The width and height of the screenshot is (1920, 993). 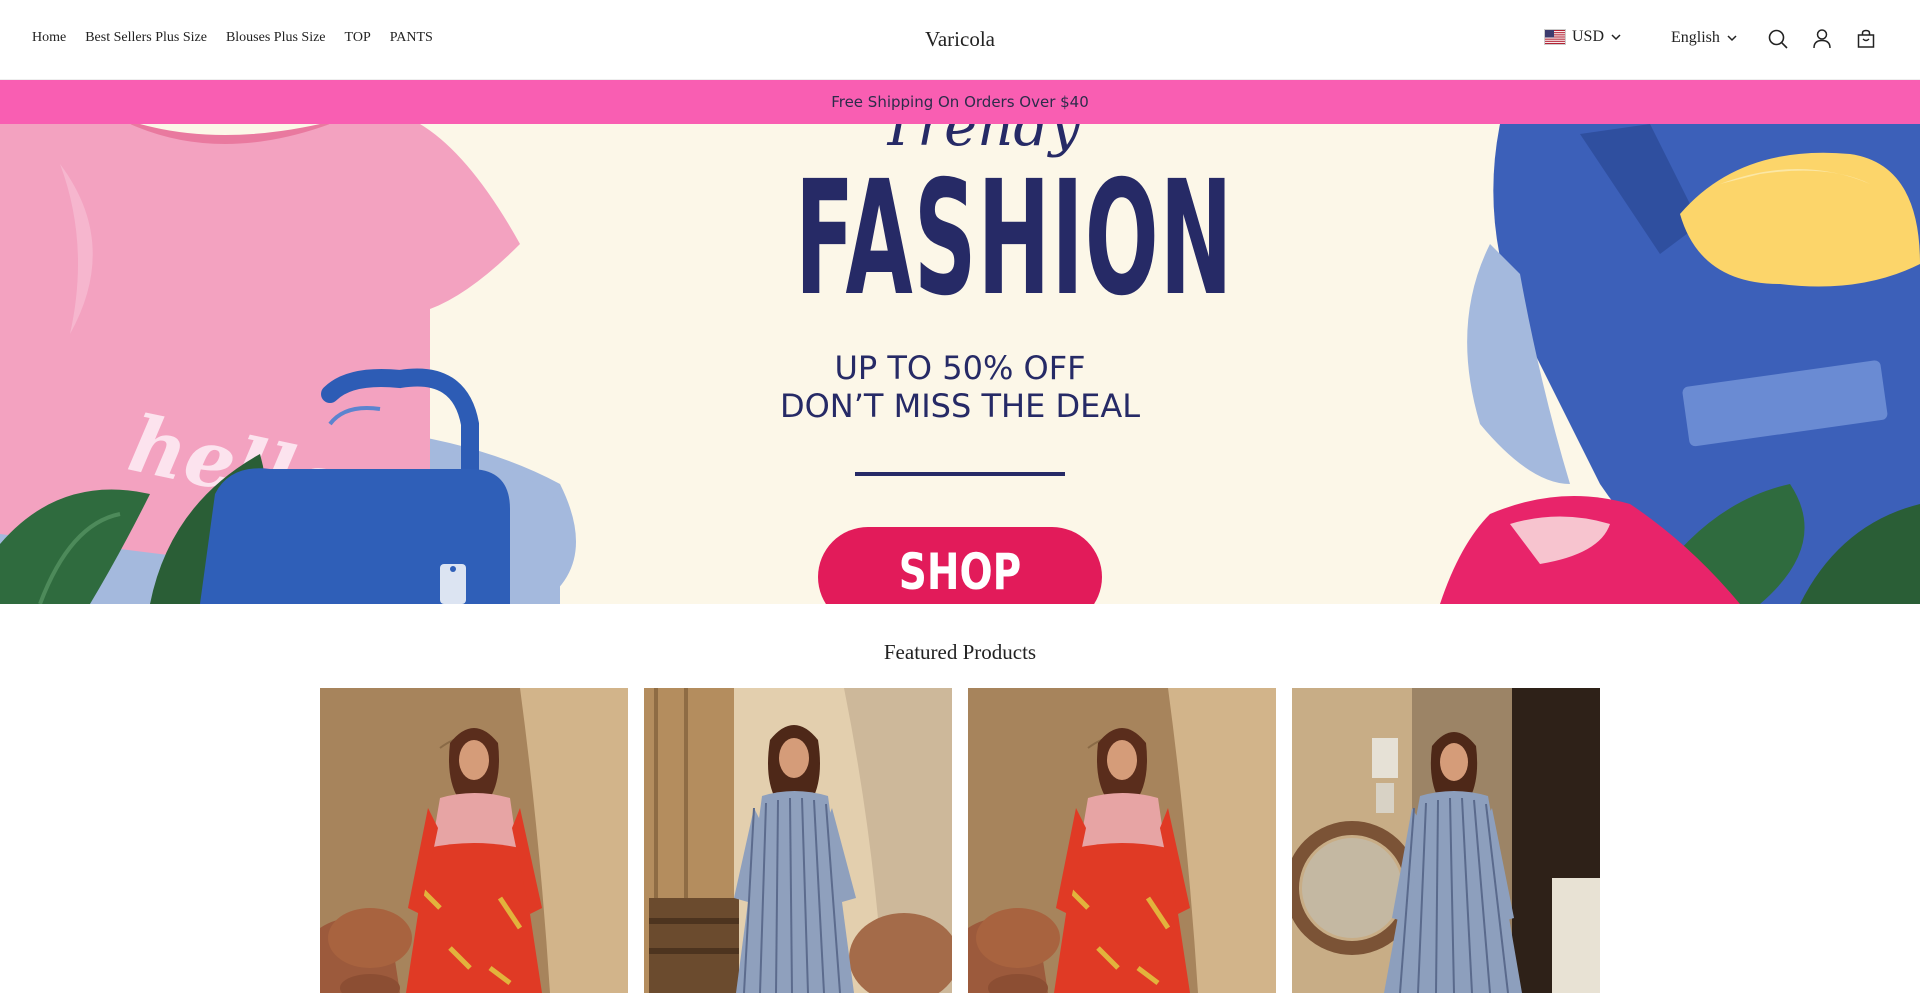 I want to click on nav-item-blouses-plus-size: Blouses Plus Size, so click(x=276, y=38).